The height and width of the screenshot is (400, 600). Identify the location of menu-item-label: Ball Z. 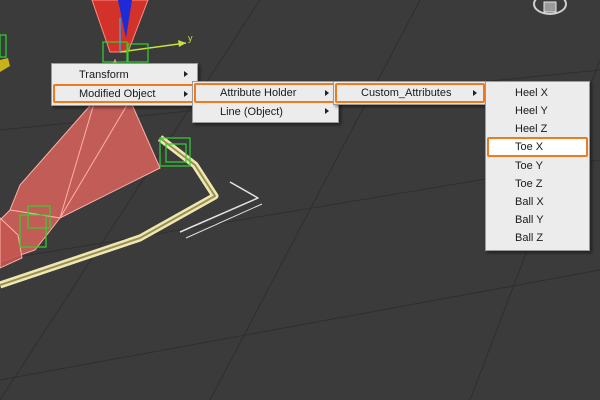
(529, 237).